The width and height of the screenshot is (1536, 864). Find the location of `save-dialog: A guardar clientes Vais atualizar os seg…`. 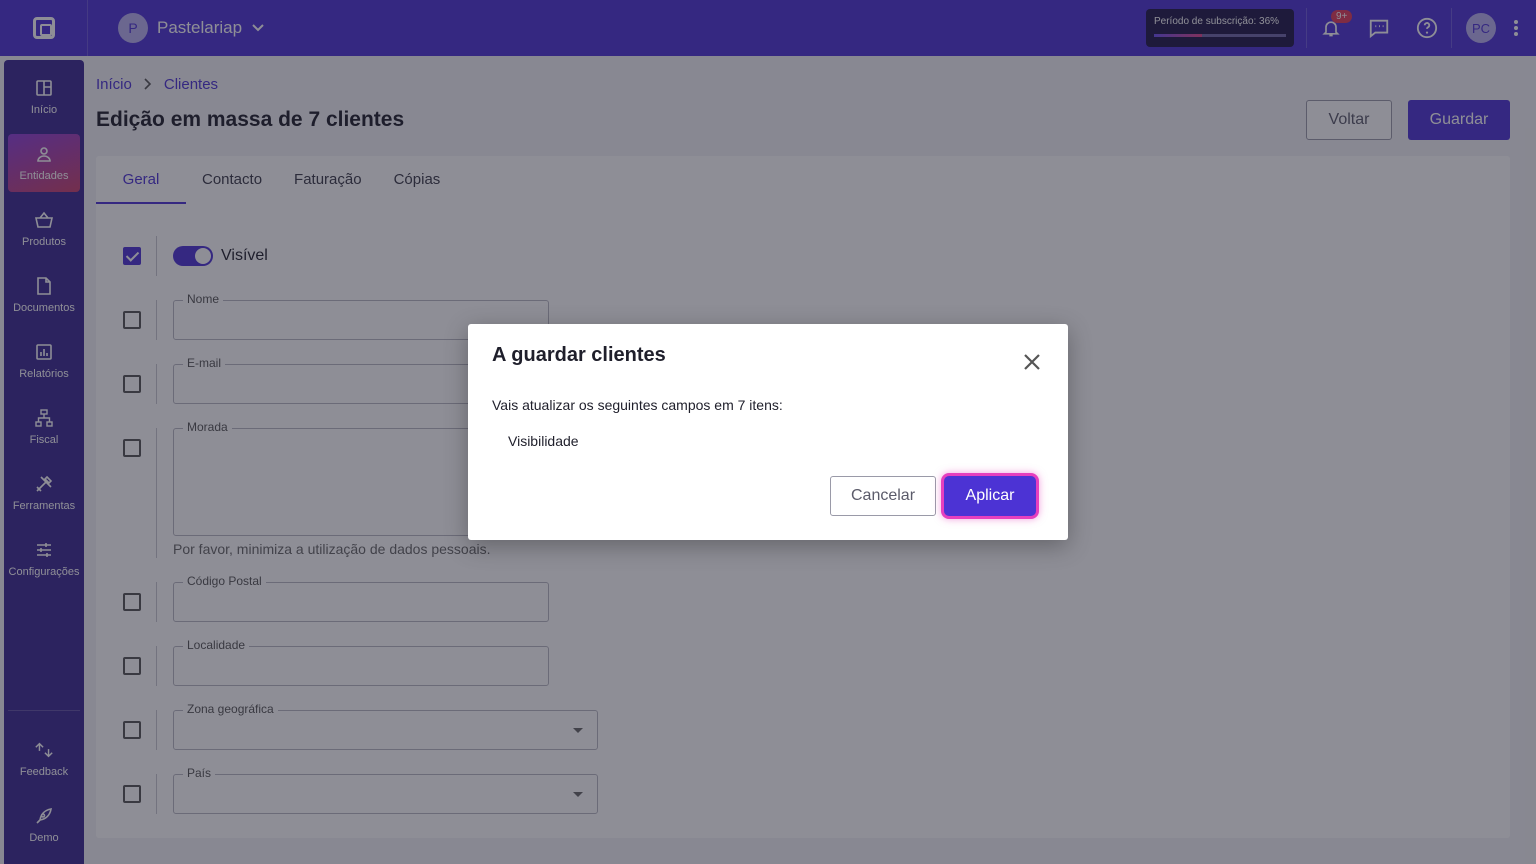

save-dialog: A guardar clientes Vais atualizar os seg… is located at coordinates (768, 432).